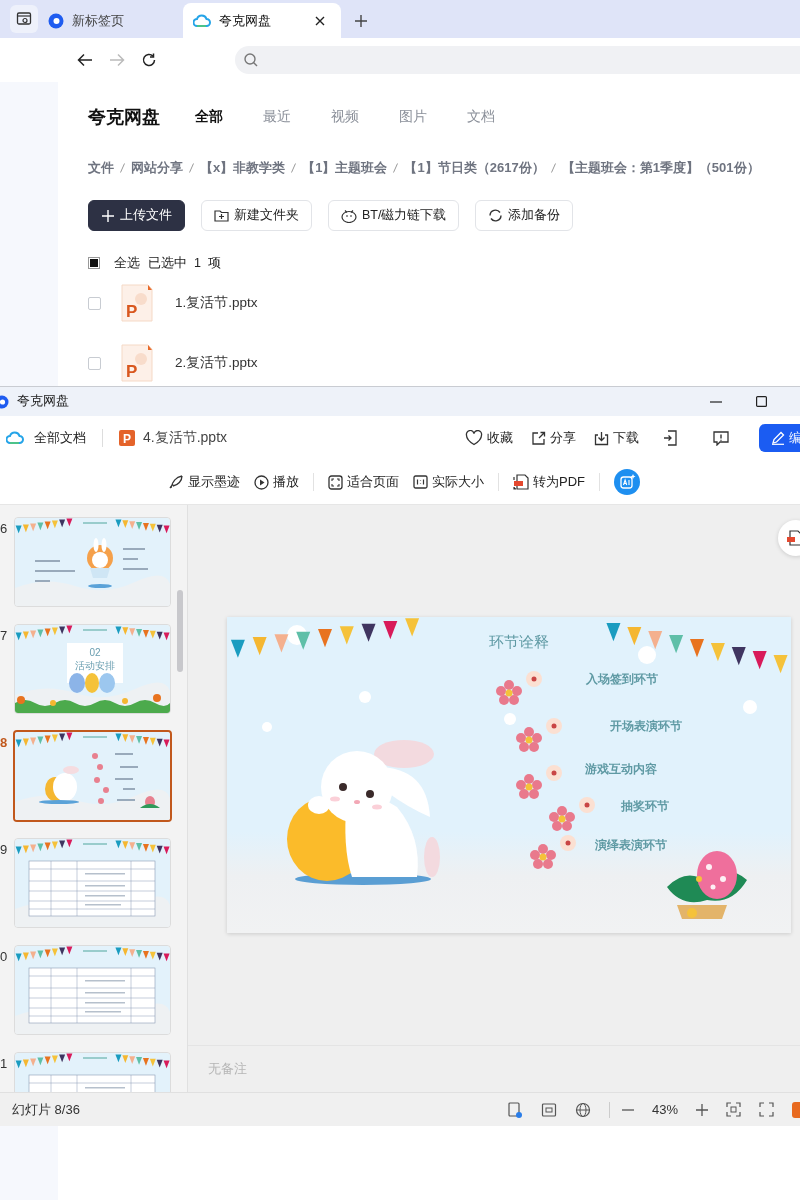  What do you see at coordinates (519, 641) in the screenshot?
I see `slide-title: 环节诠释` at bounding box center [519, 641].